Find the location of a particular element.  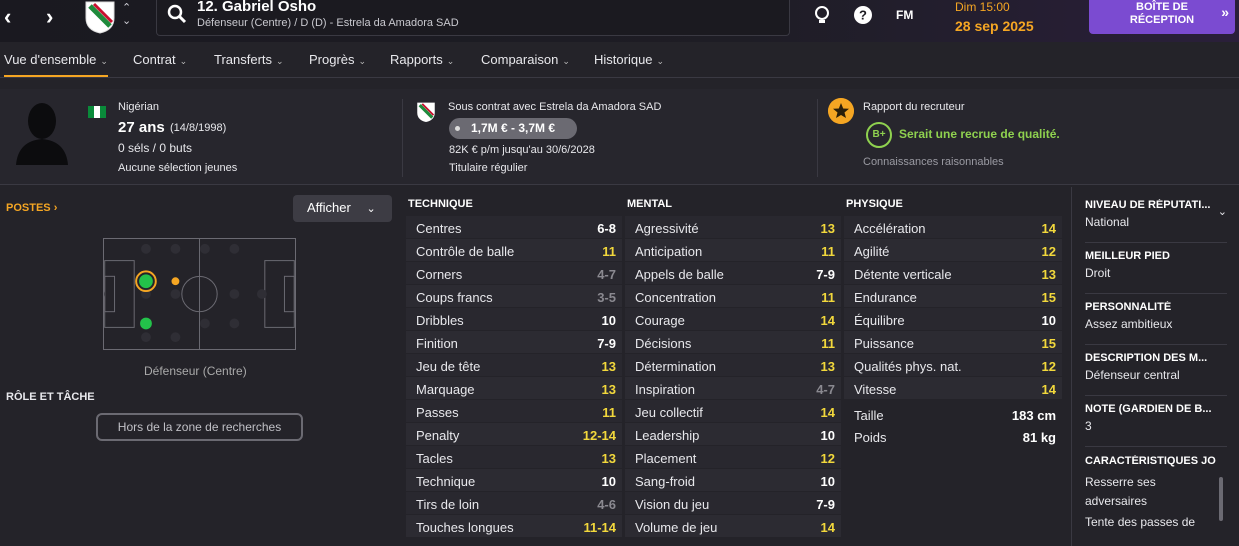

attribute-row: Jeu de tête 13 is located at coordinates (514, 365).